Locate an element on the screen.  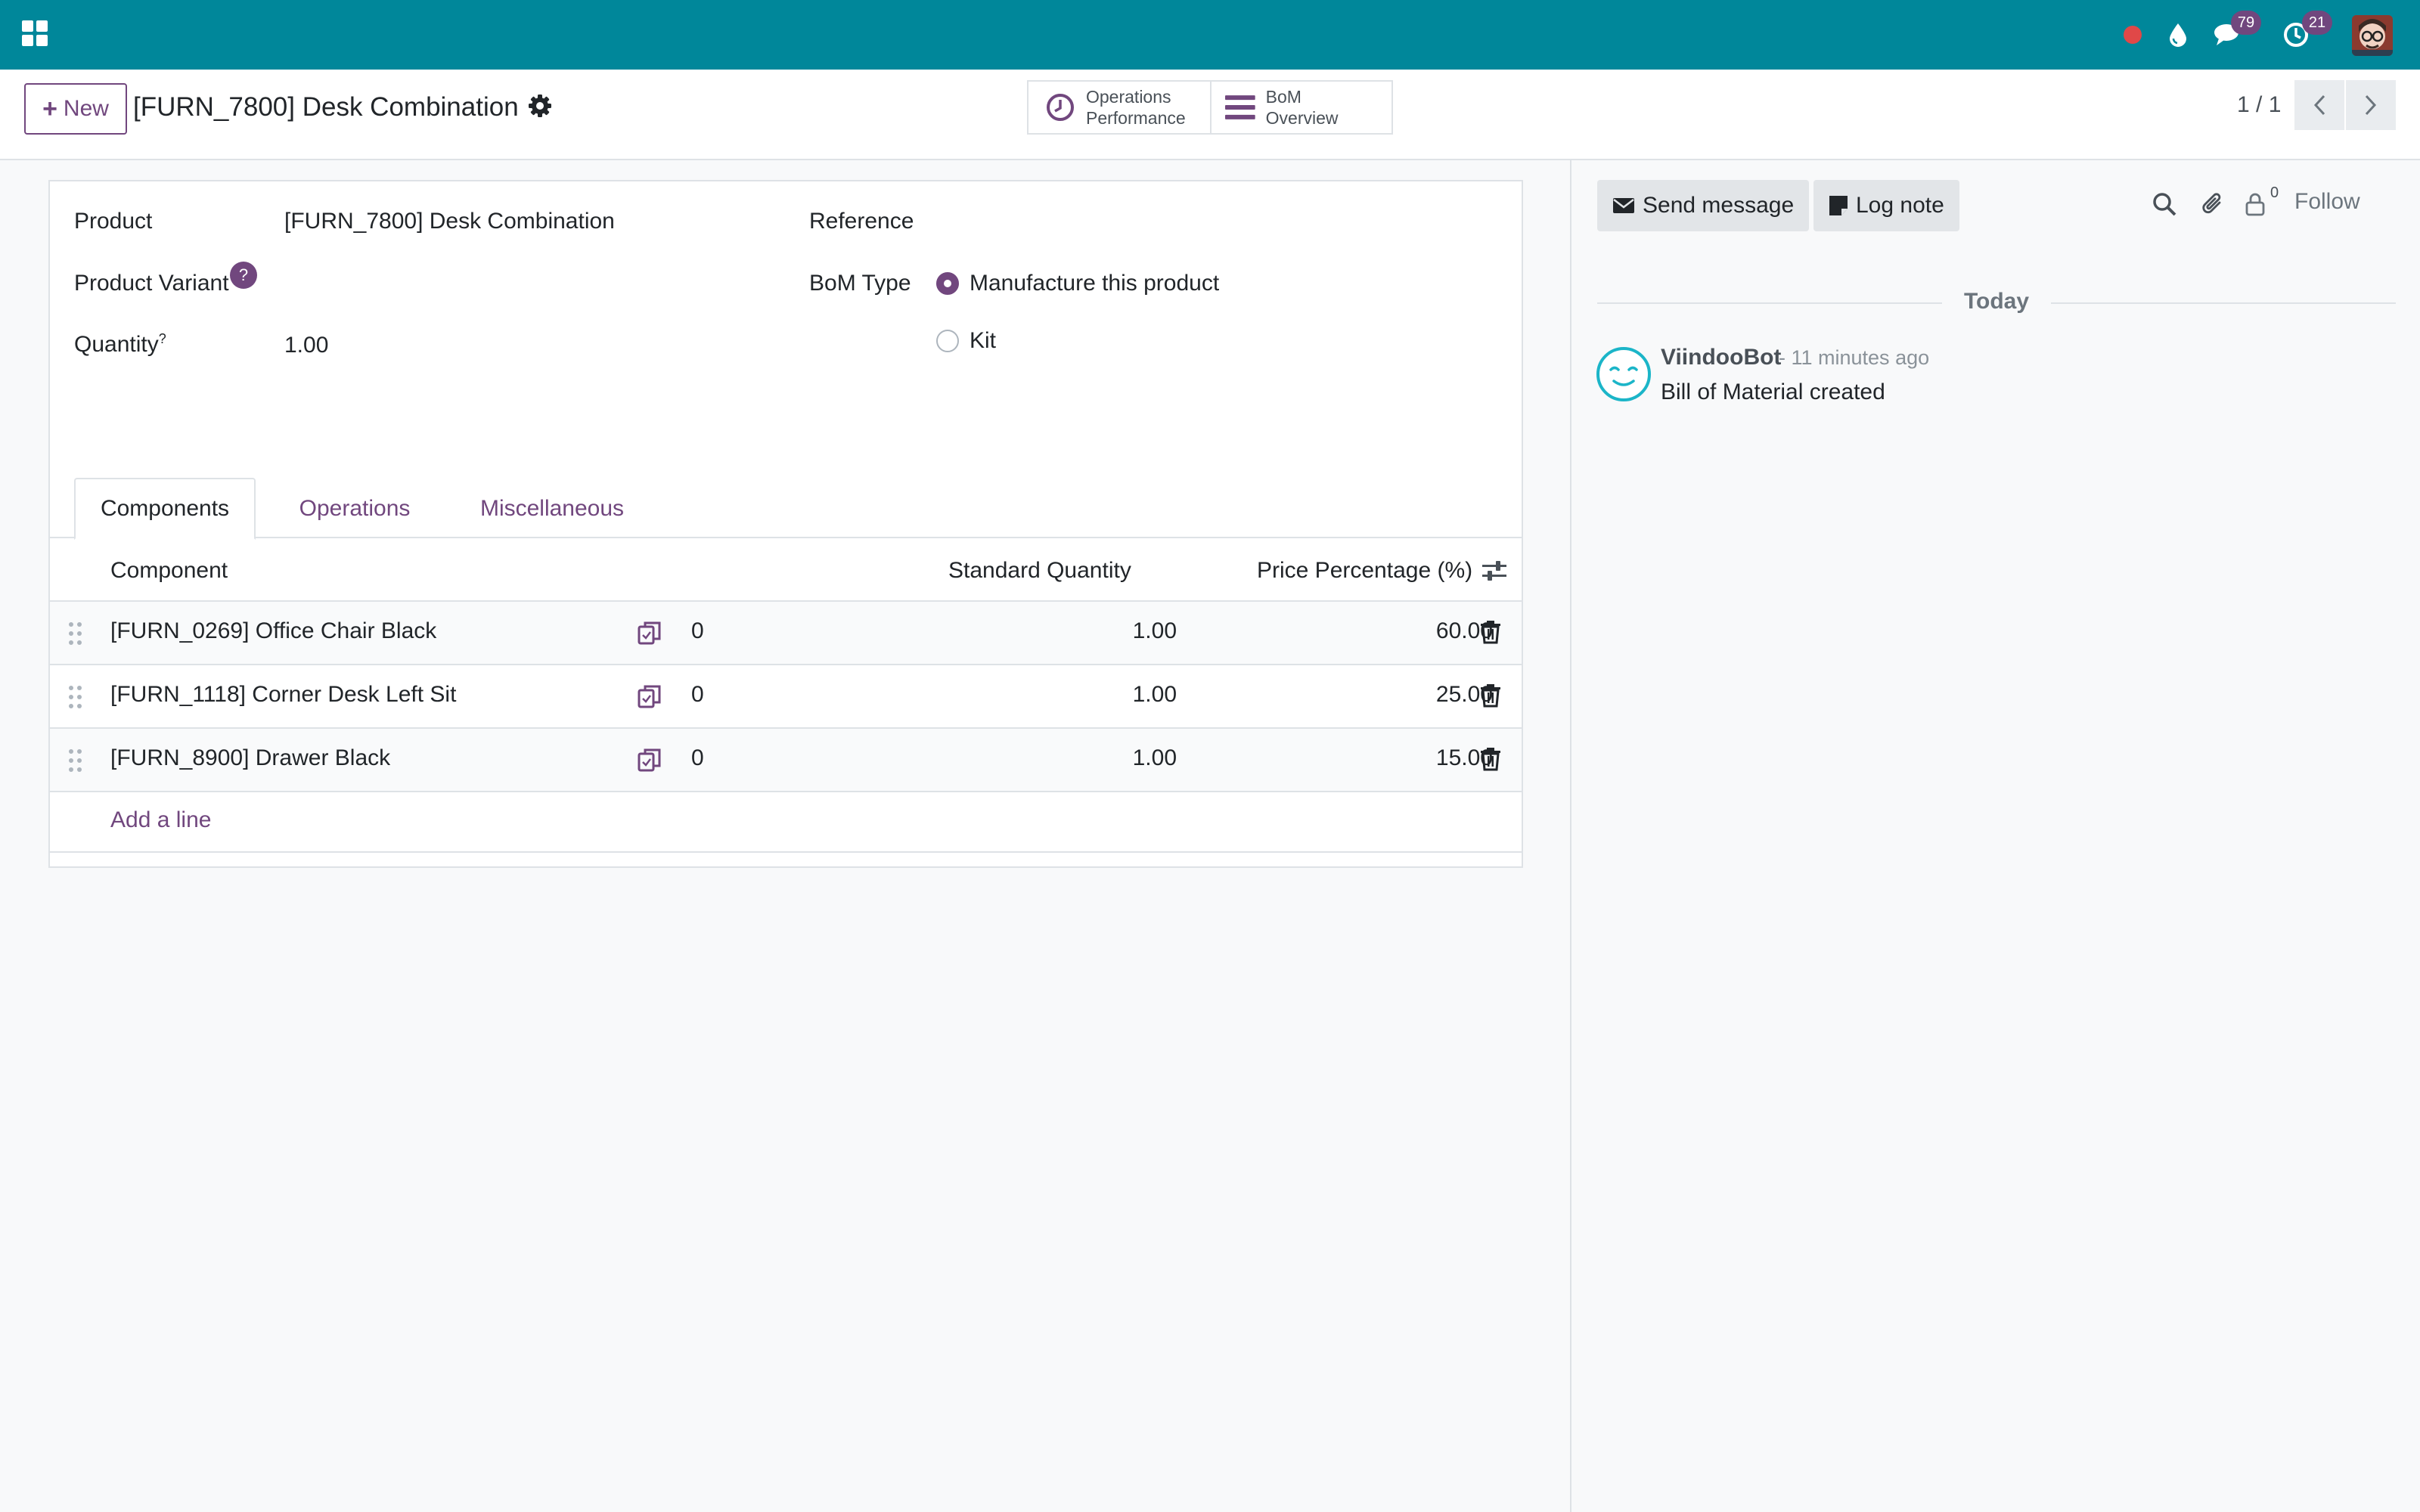
notebook-tabs: Components Operations Miscellaneous is located at coordinates (786, 509).